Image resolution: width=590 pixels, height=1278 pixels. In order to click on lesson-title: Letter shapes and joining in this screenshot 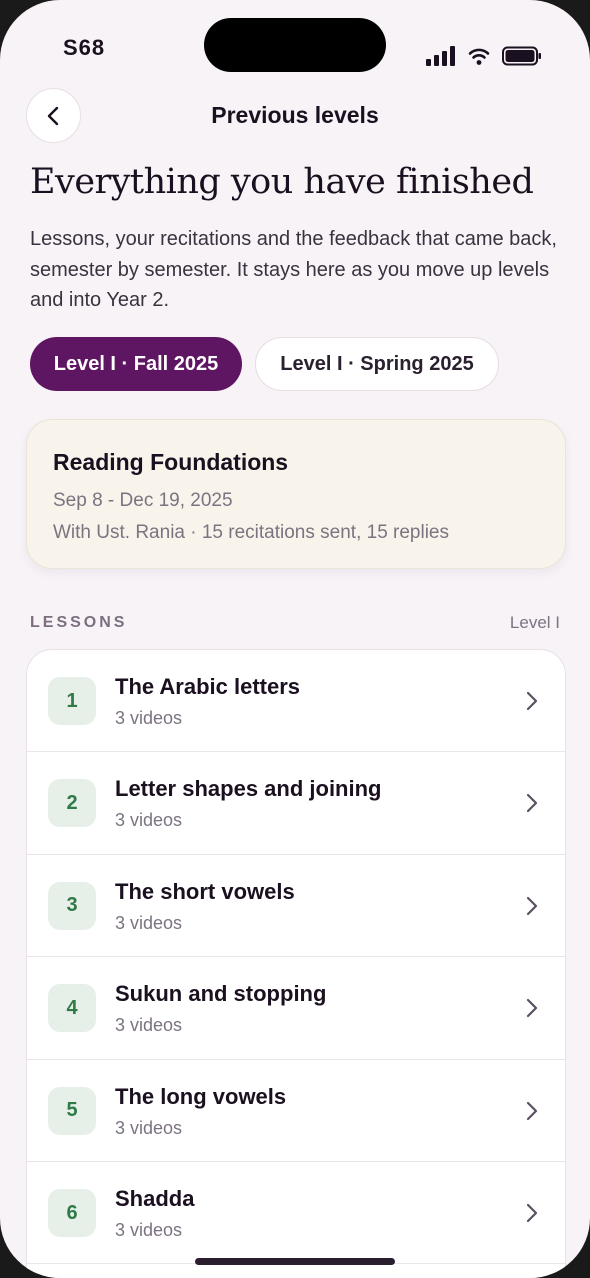, I will do `click(248, 789)`.